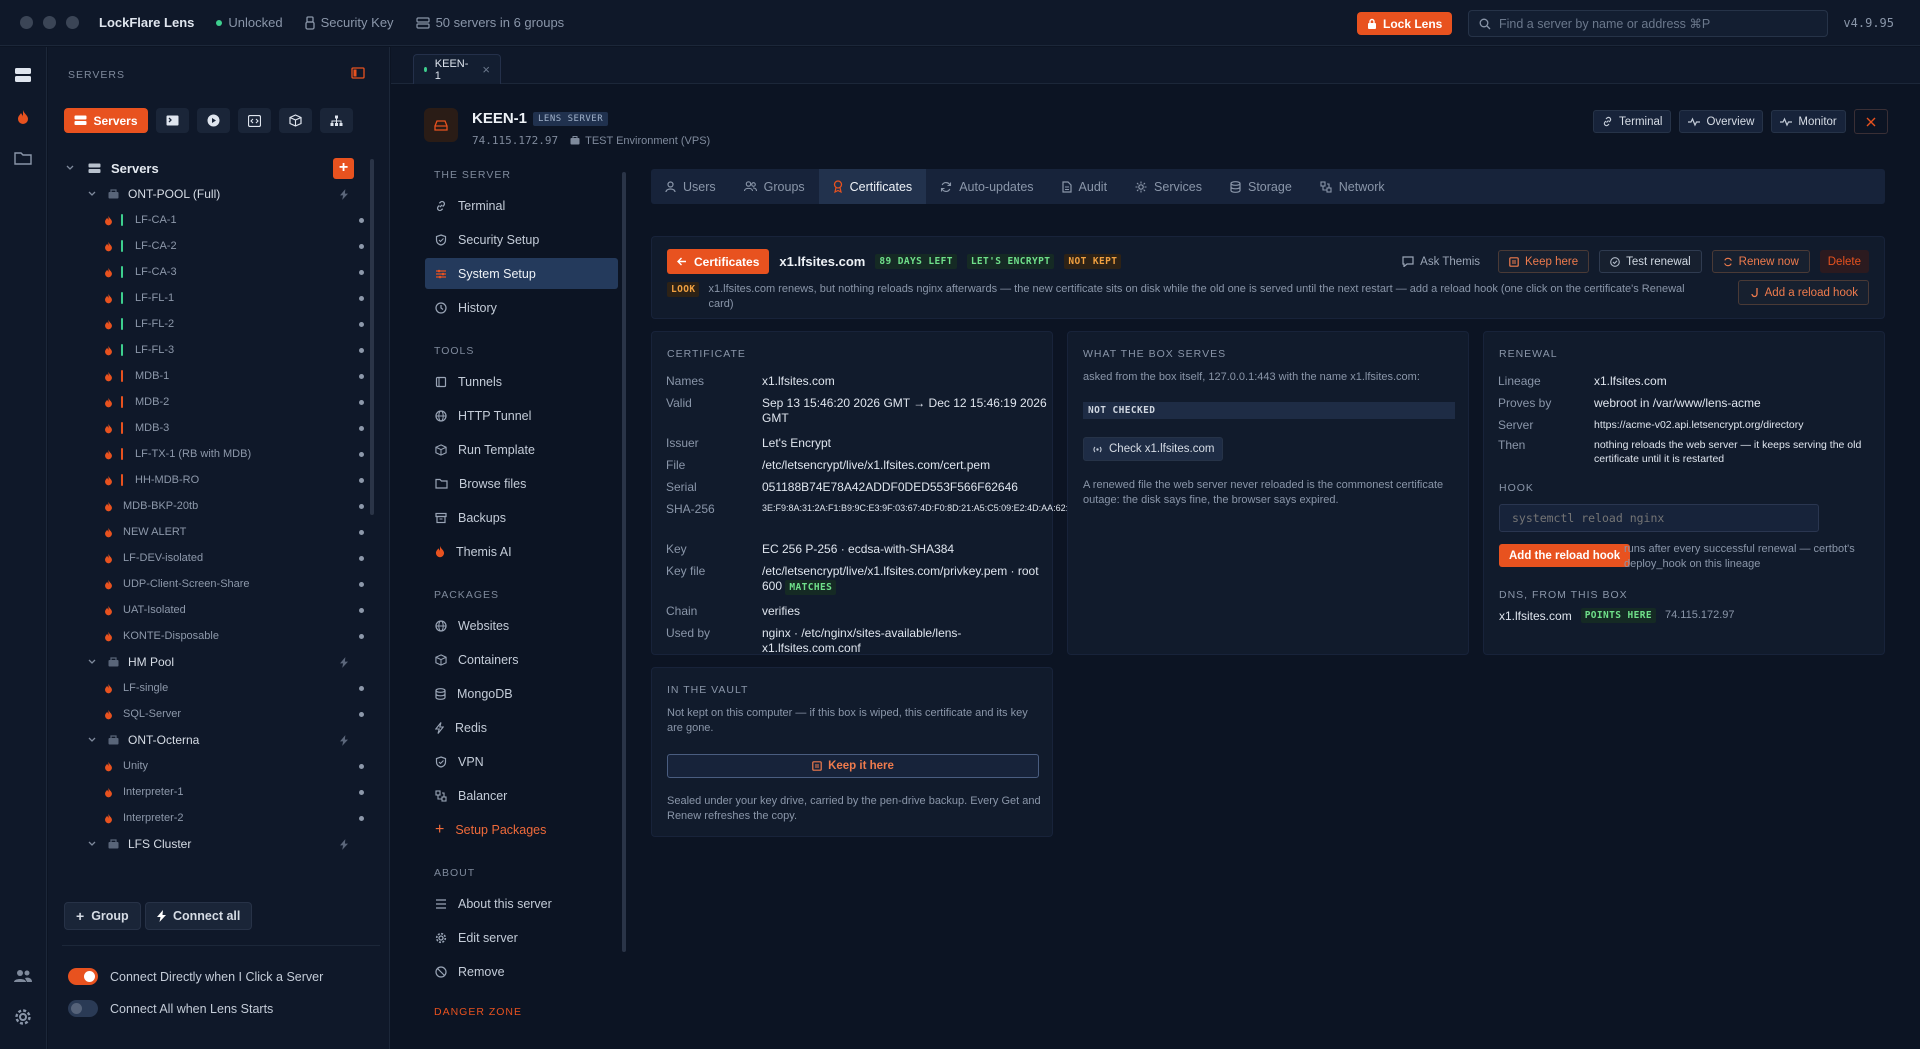  Describe the element at coordinates (211, 220) in the screenshot. I see `server-item: LF-CA-1` at that location.